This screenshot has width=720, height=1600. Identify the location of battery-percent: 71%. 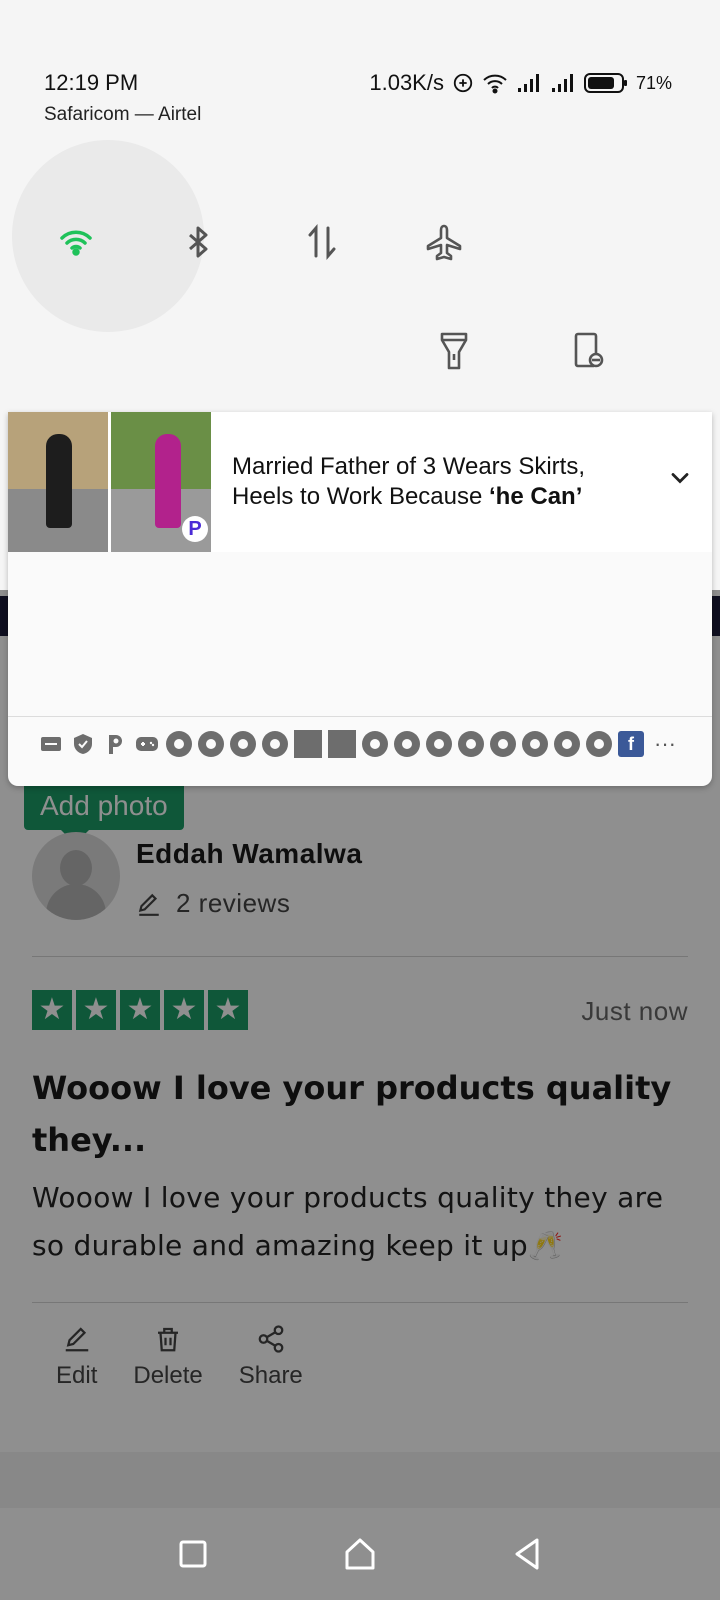
(653, 82).